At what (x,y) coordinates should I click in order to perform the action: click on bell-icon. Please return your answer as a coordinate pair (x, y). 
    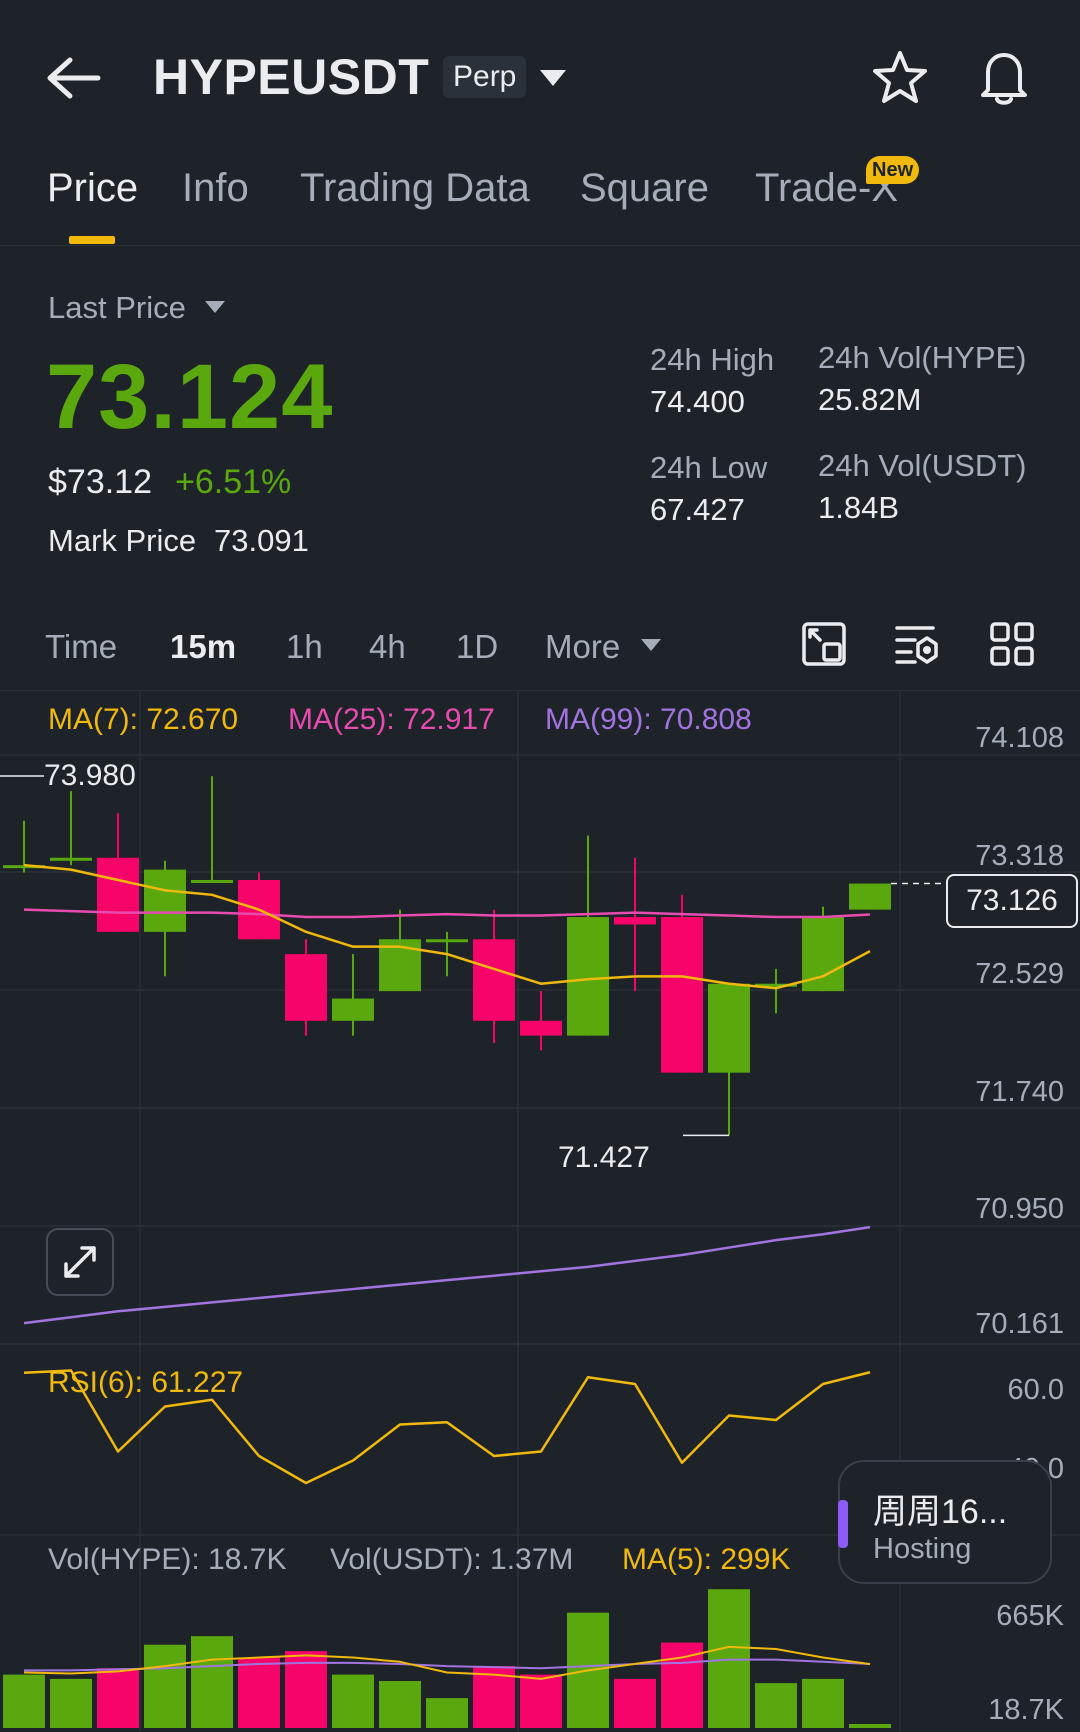
    Looking at the image, I should click on (1004, 77).